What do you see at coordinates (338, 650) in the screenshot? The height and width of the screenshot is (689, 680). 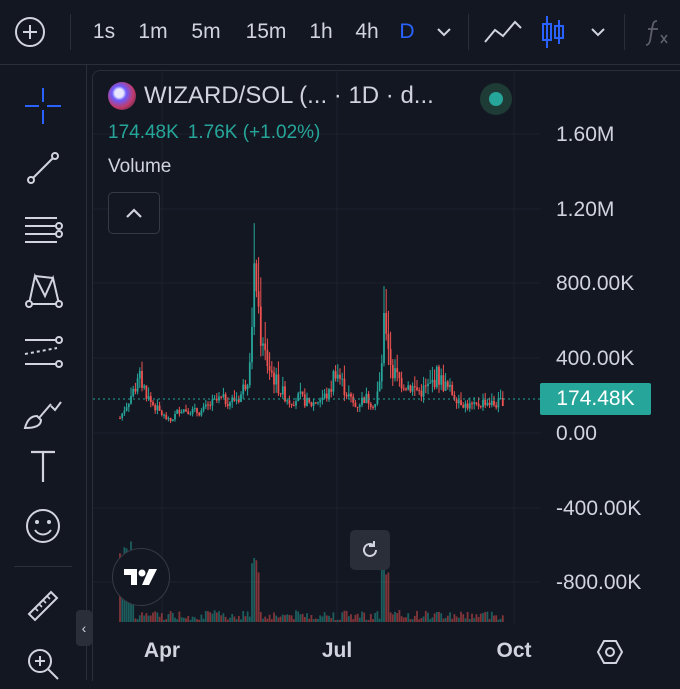 I see `time-axis: Apr Jul Oct` at bounding box center [338, 650].